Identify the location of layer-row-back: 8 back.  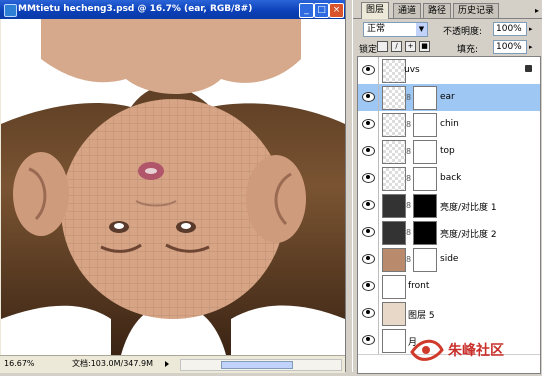
(449, 179).